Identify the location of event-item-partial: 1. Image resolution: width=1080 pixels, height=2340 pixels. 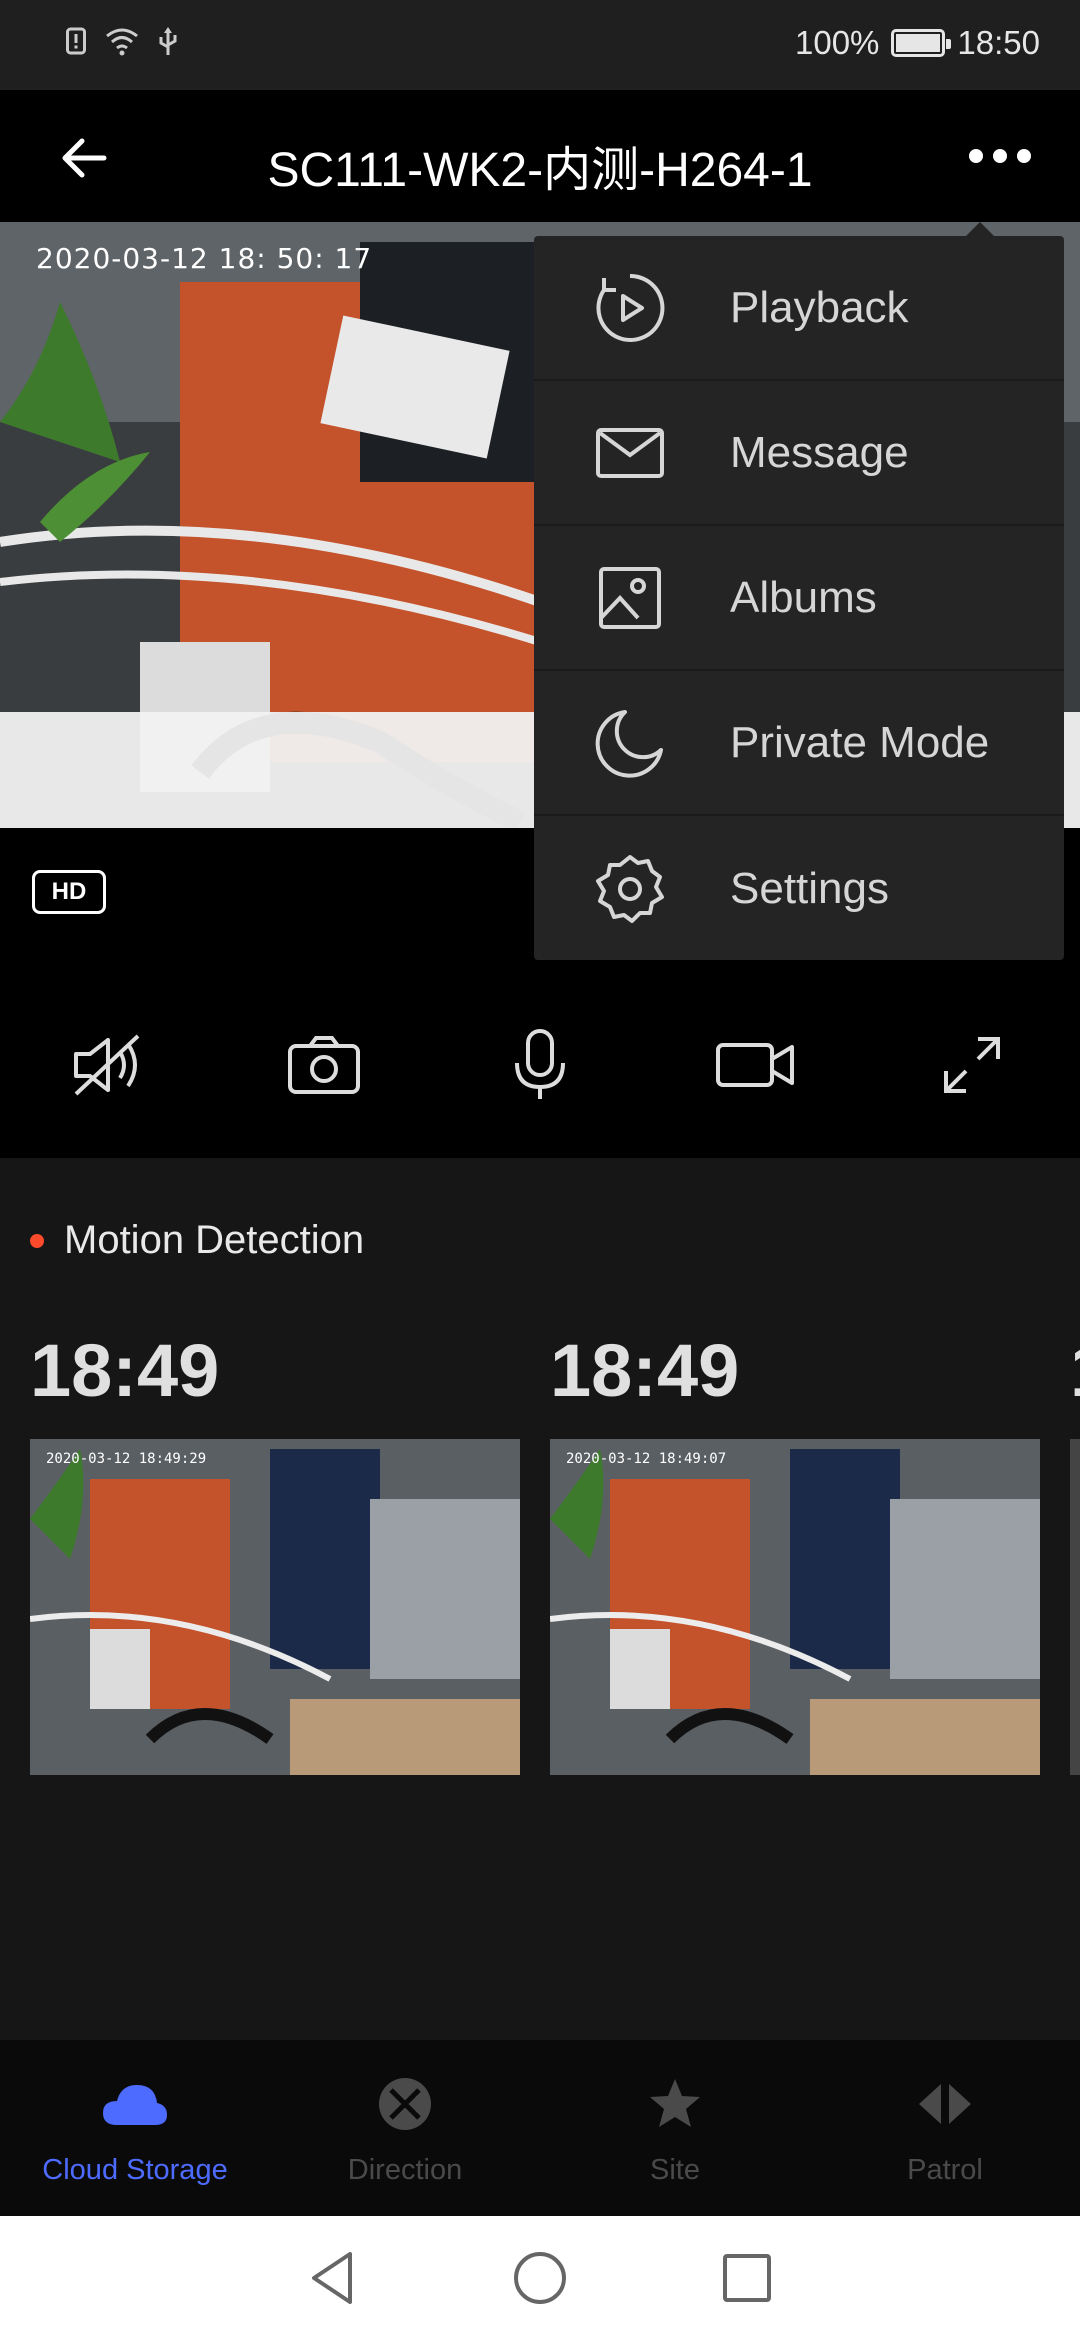
(1075, 1551).